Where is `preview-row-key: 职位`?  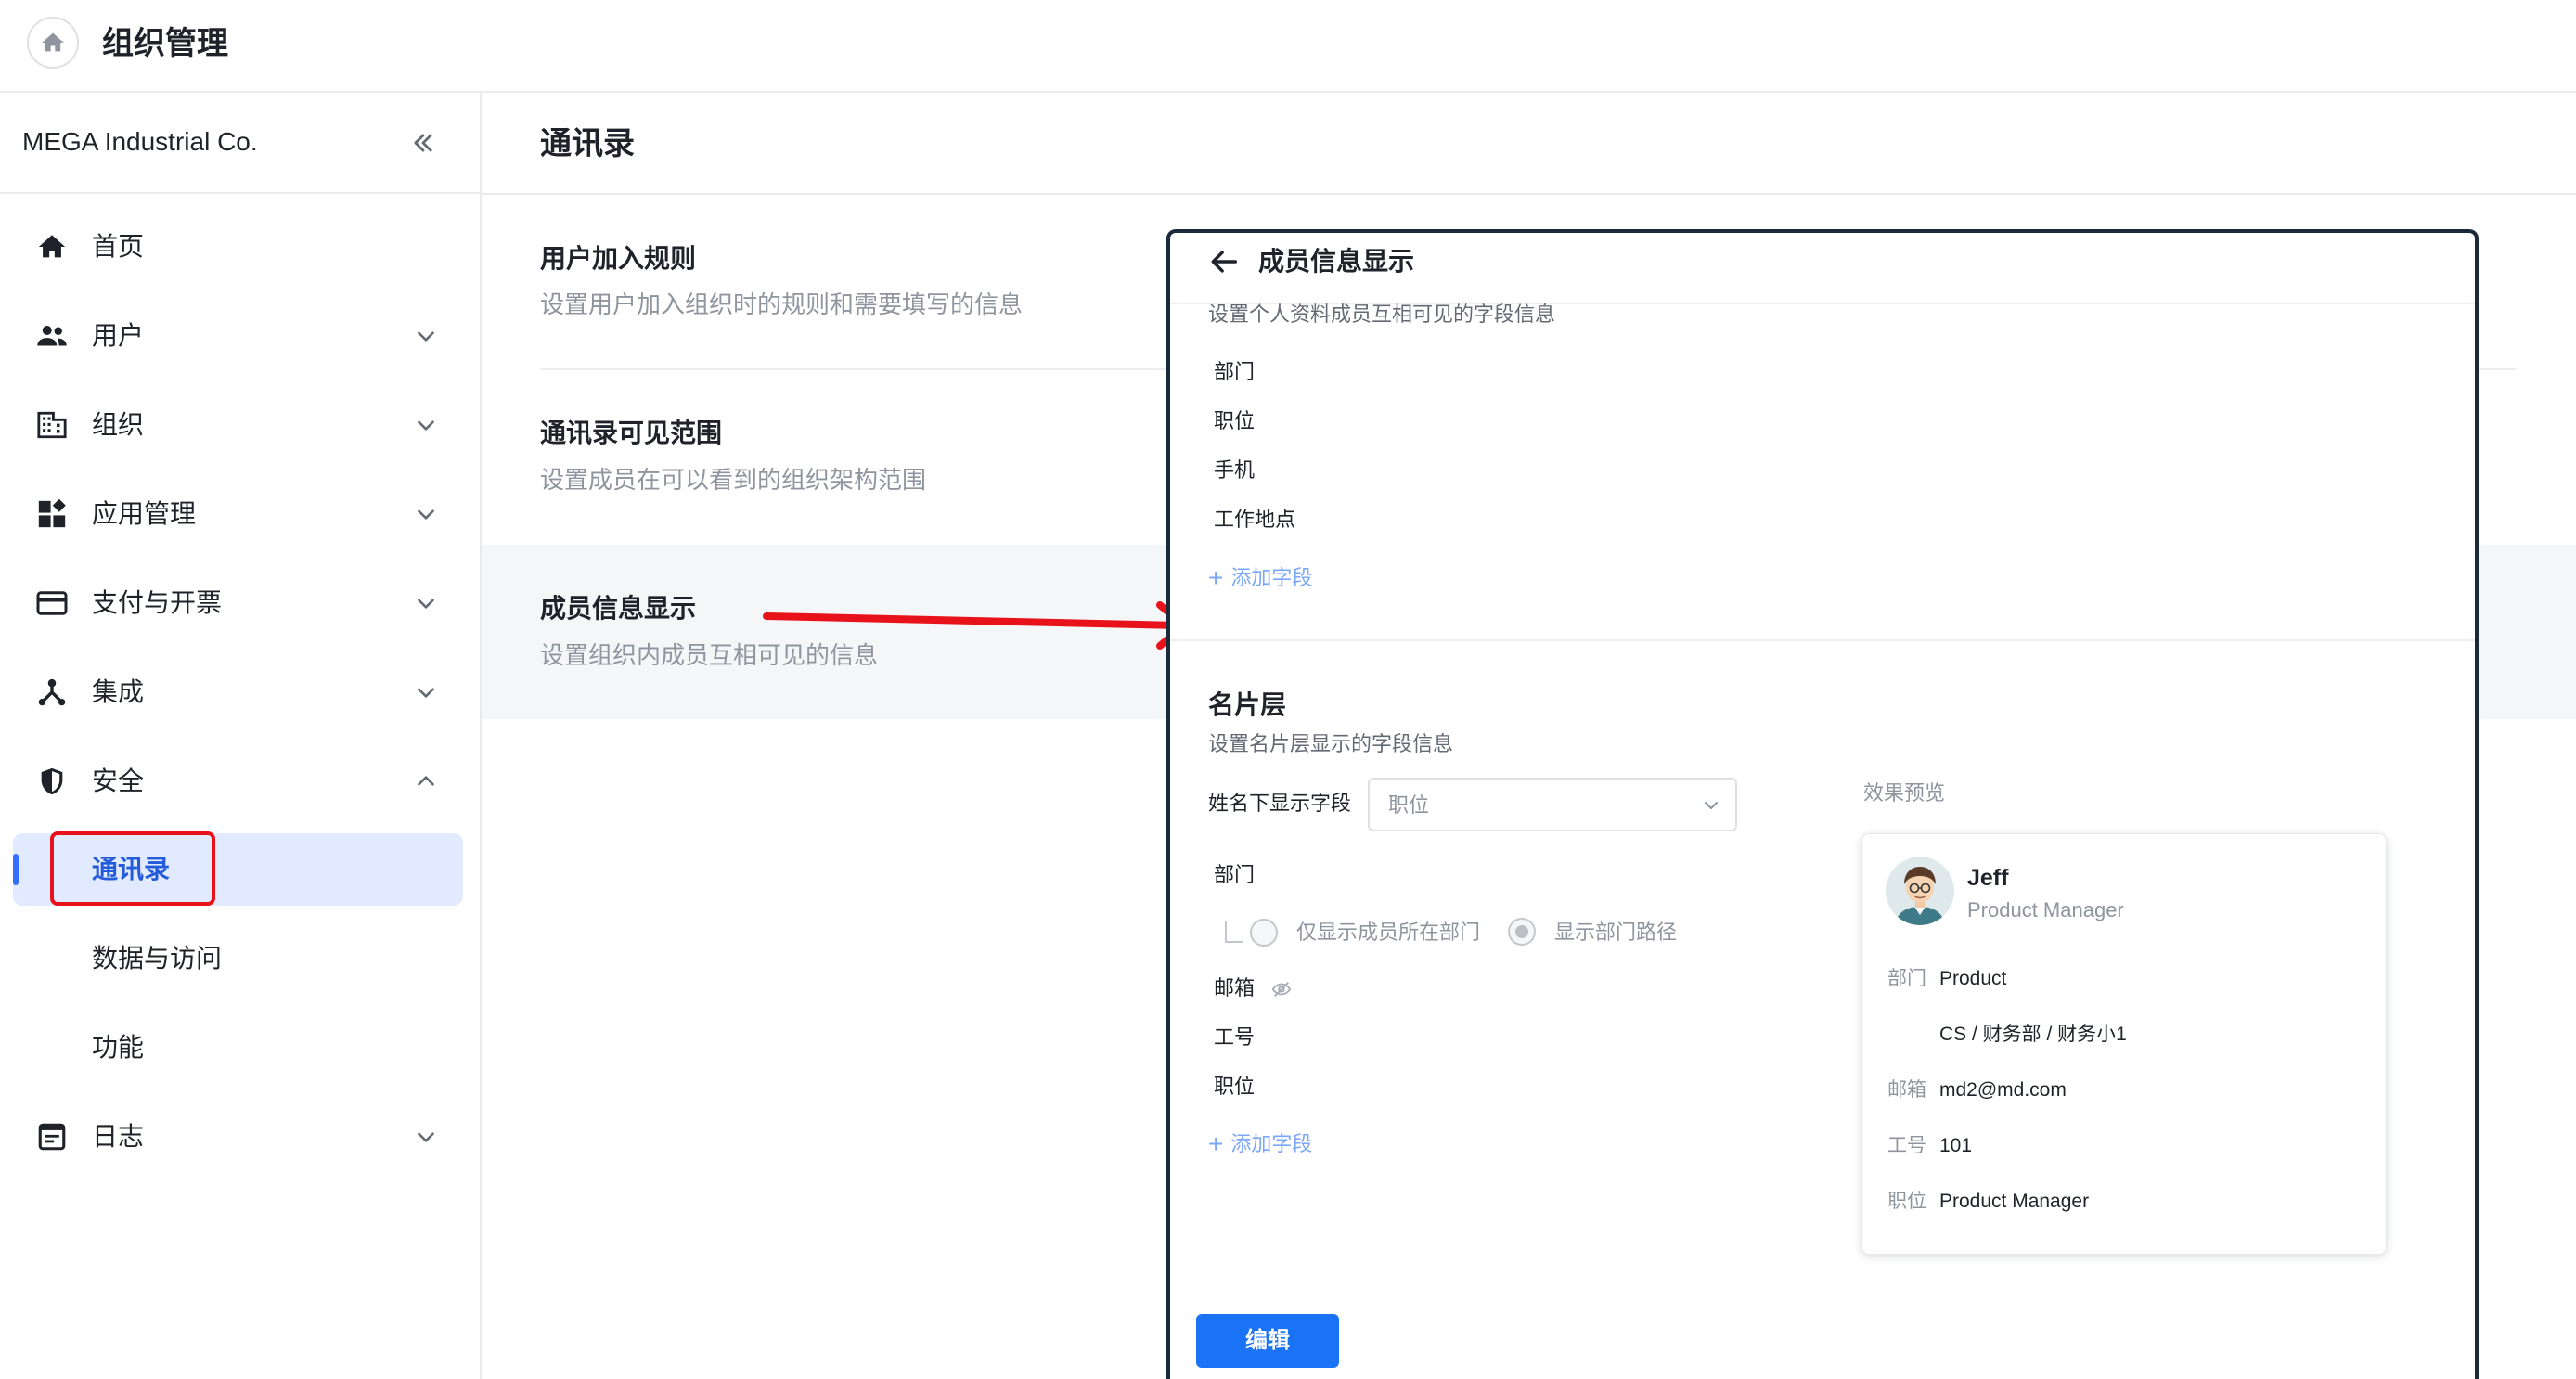 preview-row-key: 职位 is located at coordinates (1907, 1201).